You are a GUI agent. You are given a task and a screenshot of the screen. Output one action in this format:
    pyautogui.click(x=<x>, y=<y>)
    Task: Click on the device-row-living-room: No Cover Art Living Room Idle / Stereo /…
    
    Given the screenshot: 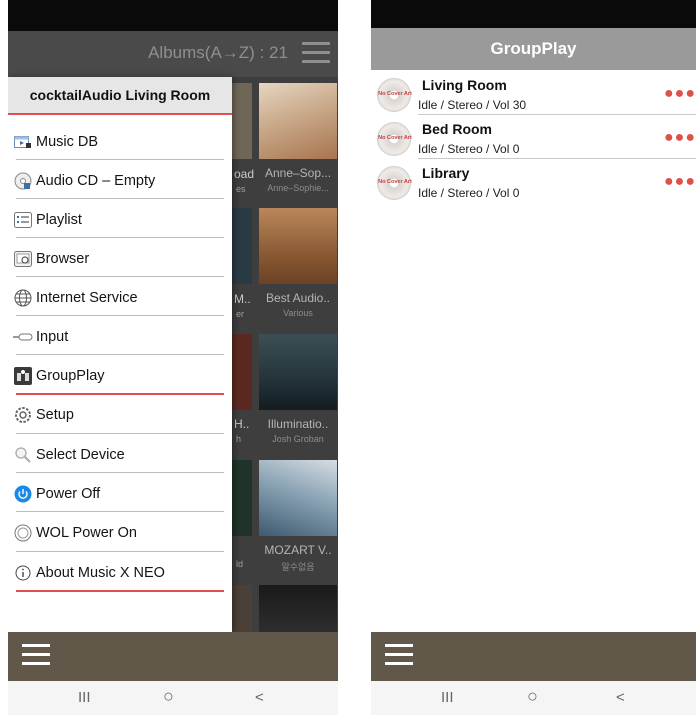 What is the action you would take?
    pyautogui.click(x=533, y=93)
    